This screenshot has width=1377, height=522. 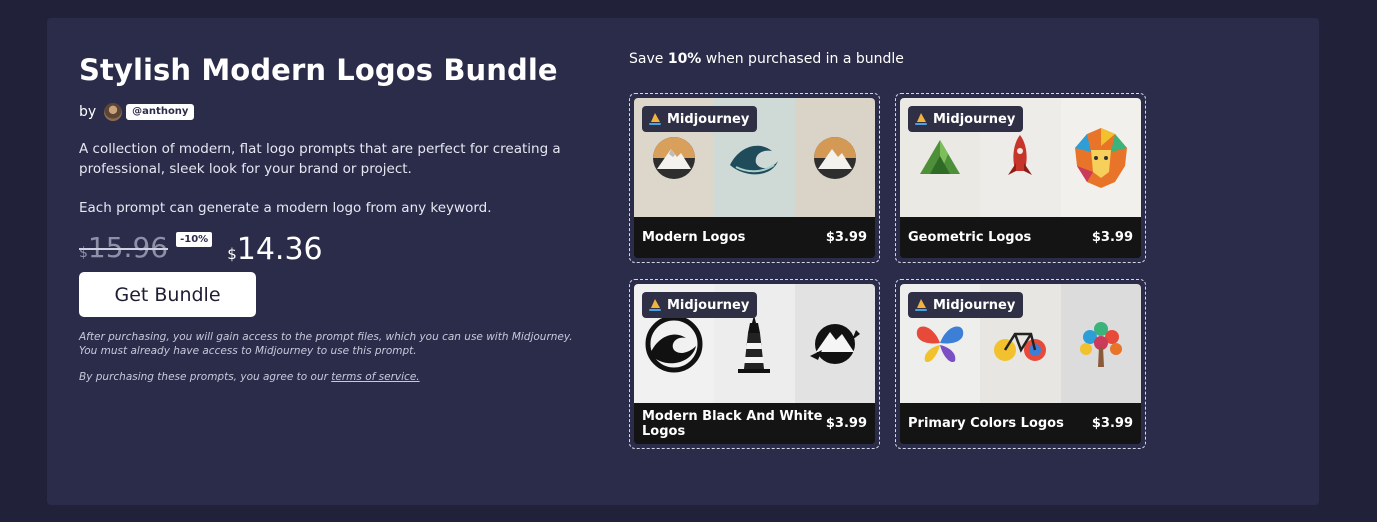 What do you see at coordinates (940, 156) in the screenshot?
I see `green-mountain-logo-icon` at bounding box center [940, 156].